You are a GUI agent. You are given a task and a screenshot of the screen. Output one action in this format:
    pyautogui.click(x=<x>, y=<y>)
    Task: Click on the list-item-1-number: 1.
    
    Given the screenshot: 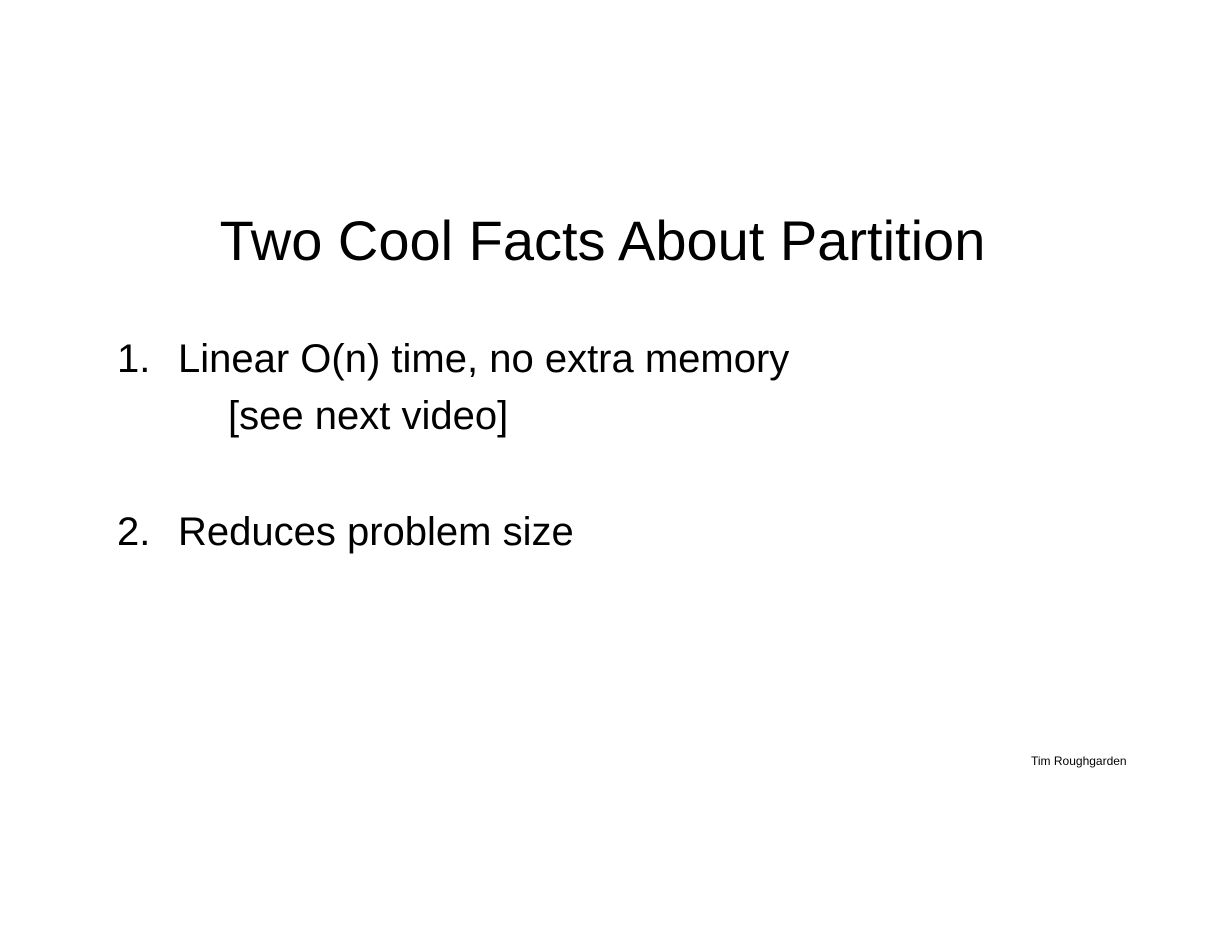 What is the action you would take?
    pyautogui.click(x=134, y=359)
    